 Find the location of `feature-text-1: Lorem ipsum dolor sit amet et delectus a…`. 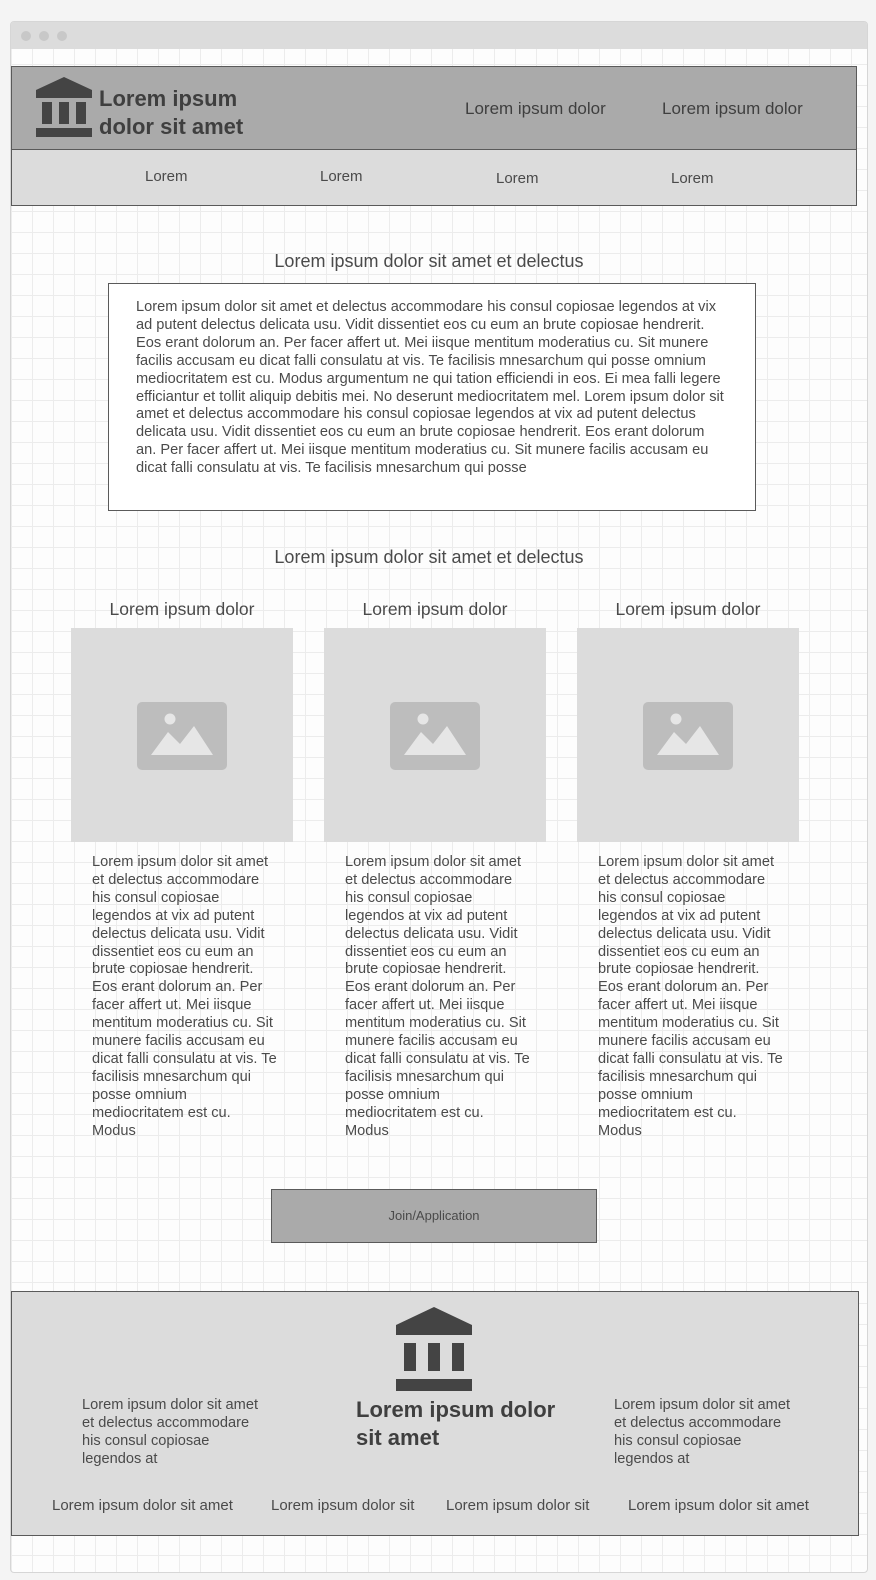

feature-text-1: Lorem ipsum dolor sit amet et delectus a… is located at coordinates (184, 996).